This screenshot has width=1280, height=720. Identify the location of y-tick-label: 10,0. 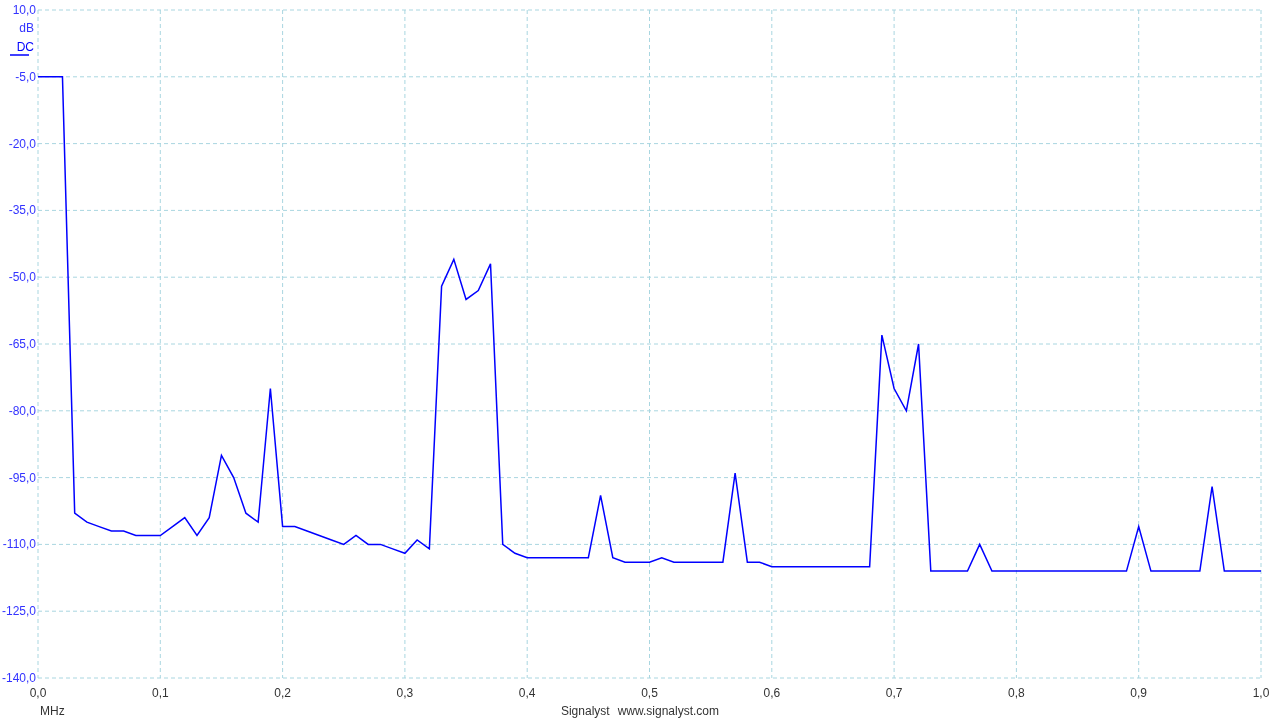
(24, 10).